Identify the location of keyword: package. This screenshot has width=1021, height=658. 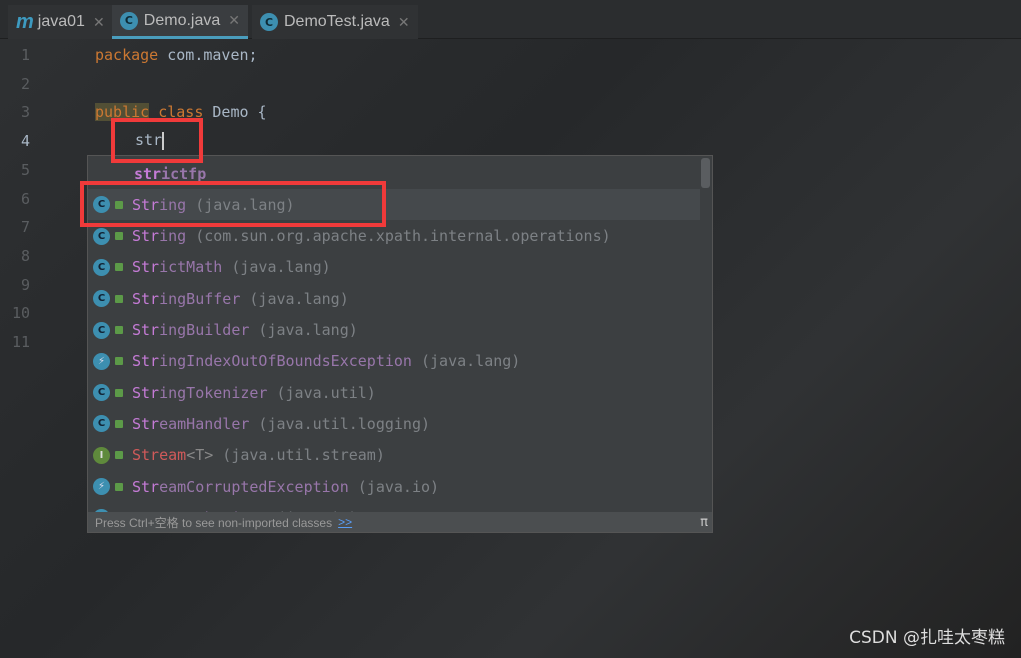
(127, 55).